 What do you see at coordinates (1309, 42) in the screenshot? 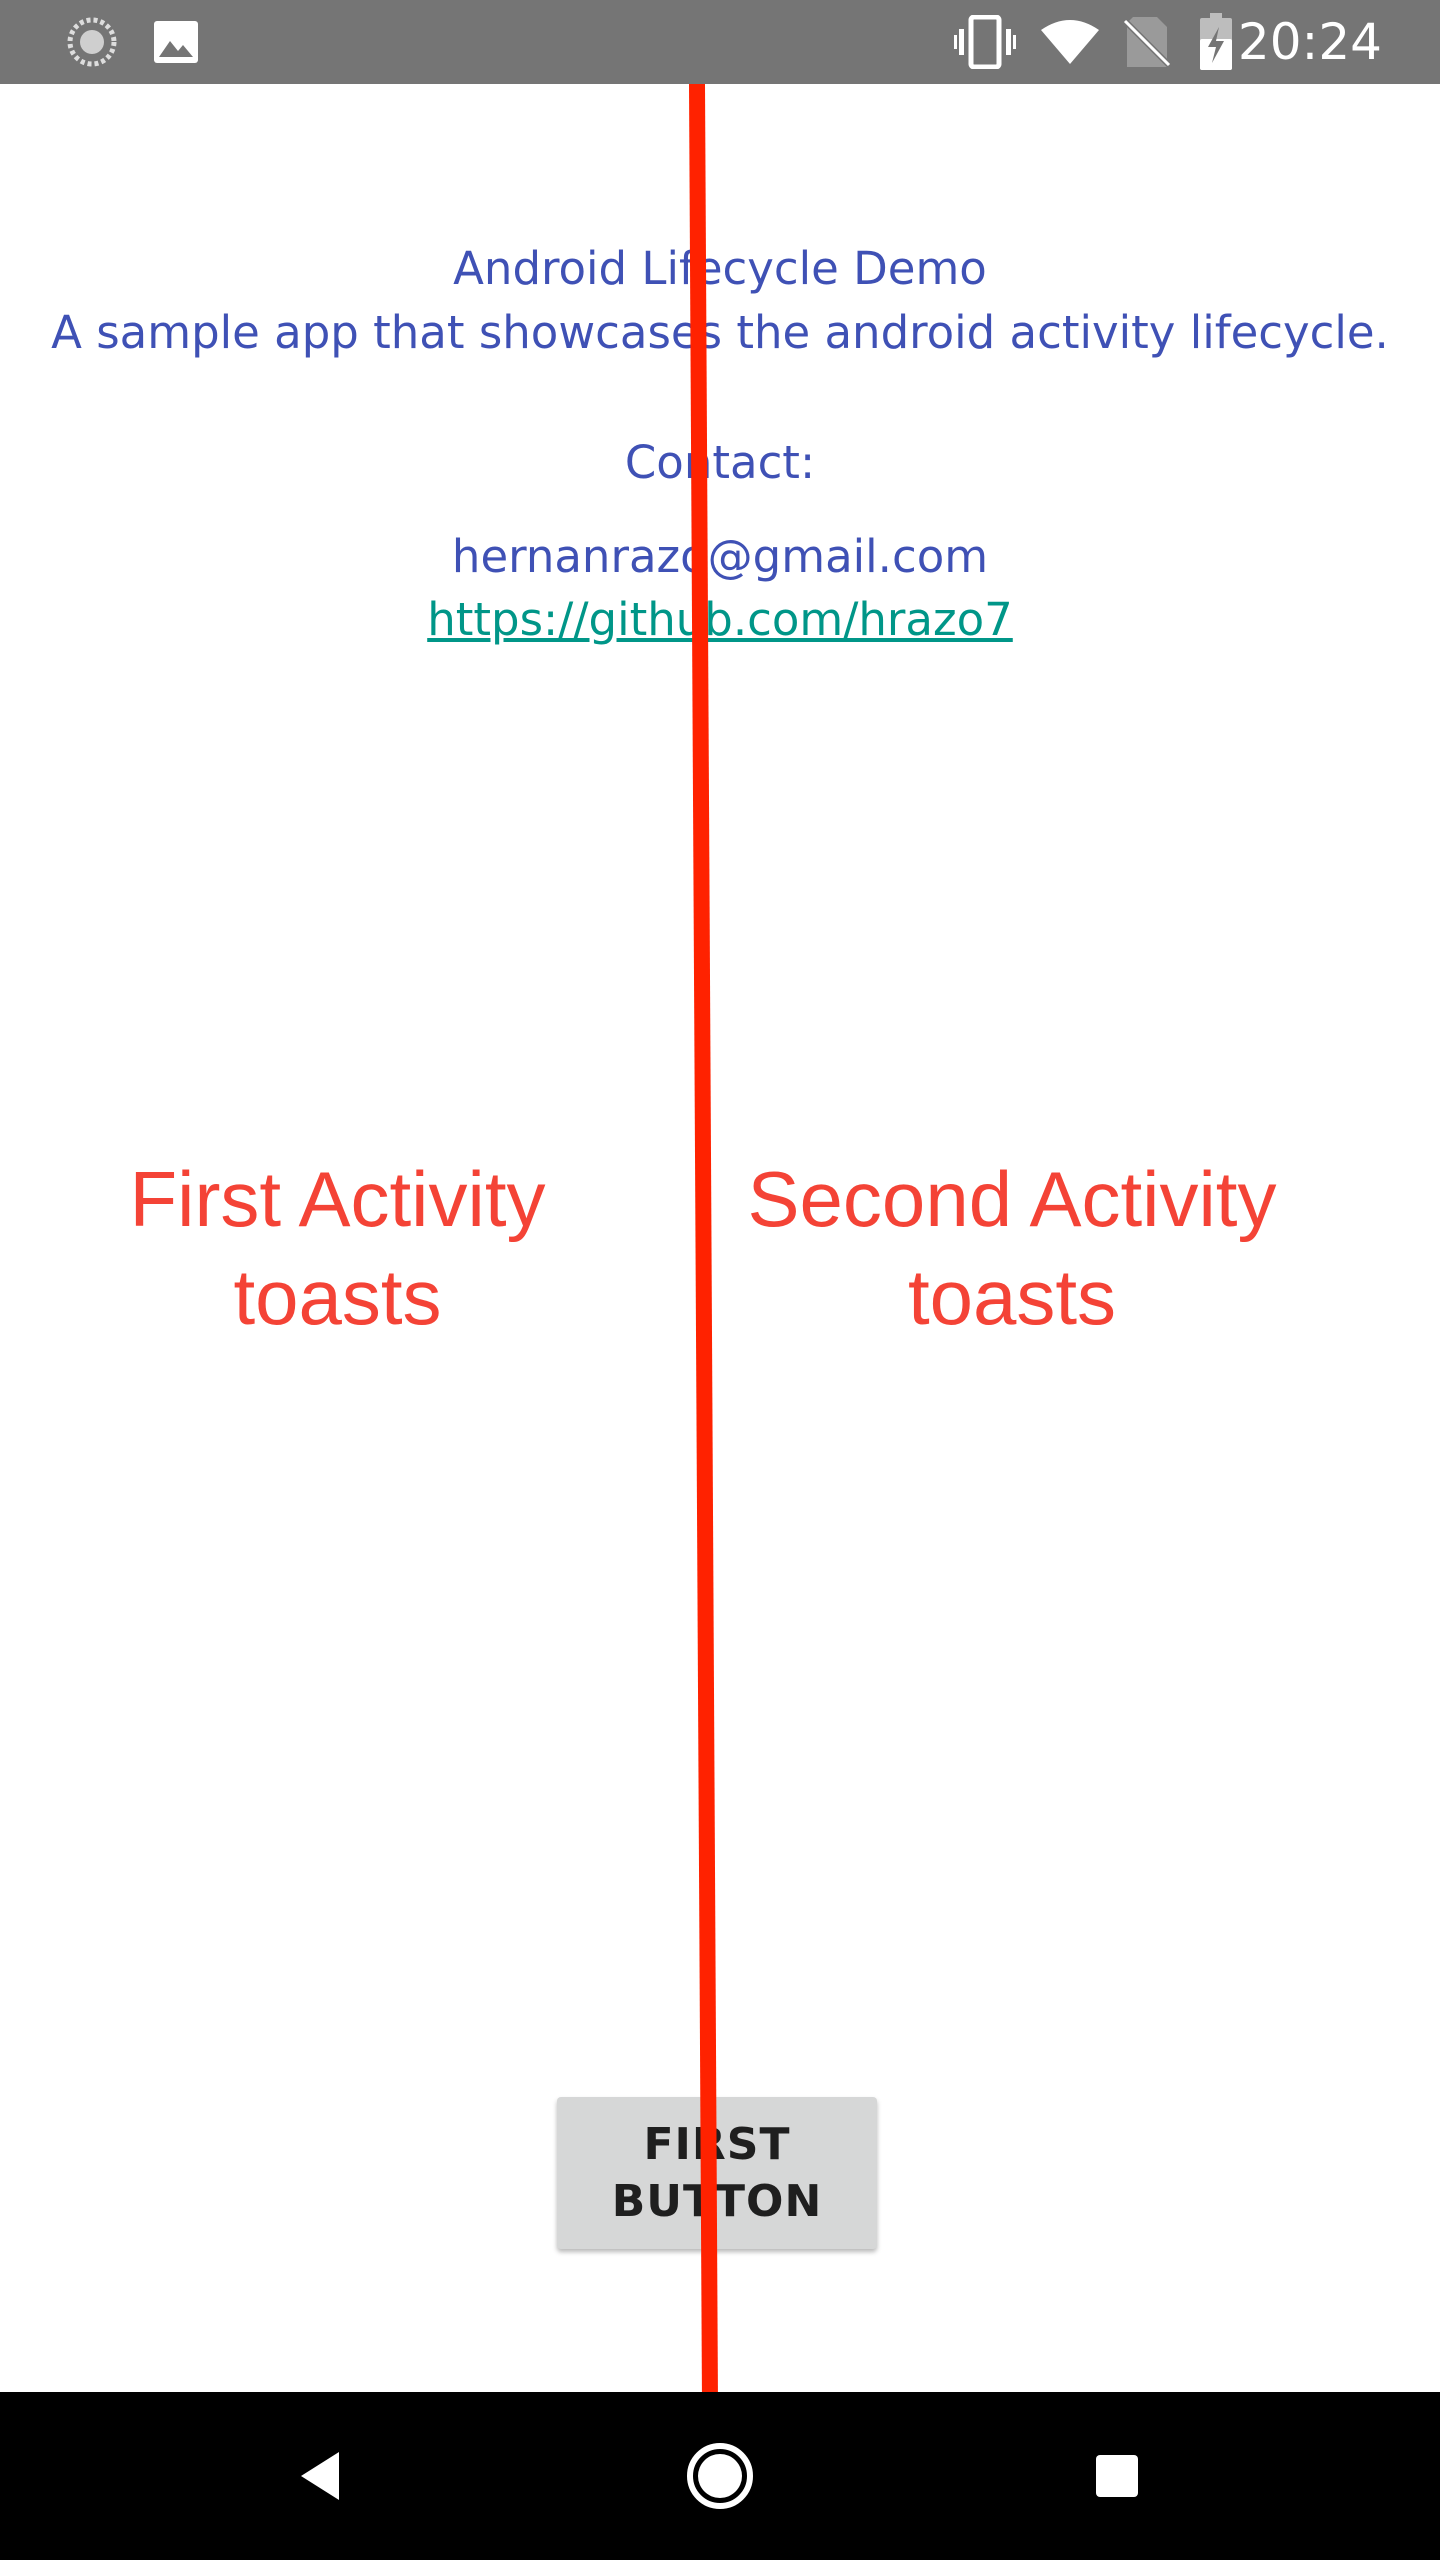
I see `status-time: 20:24` at bounding box center [1309, 42].